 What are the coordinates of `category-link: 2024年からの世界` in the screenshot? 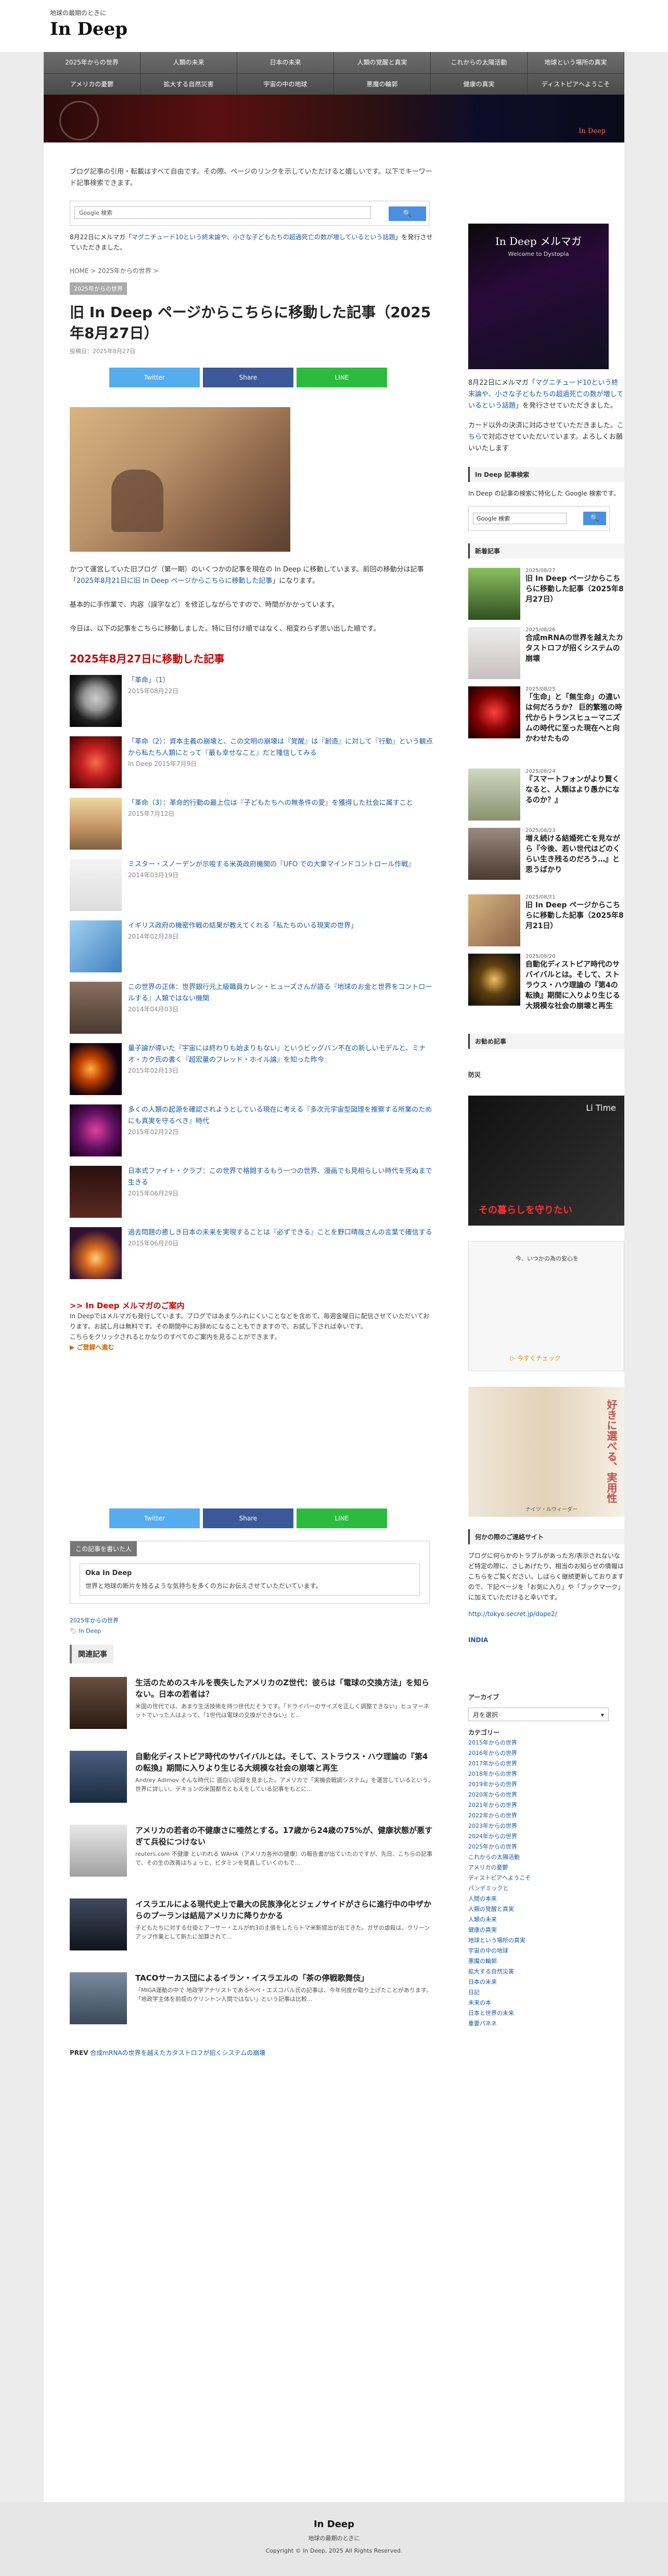 It's located at (546, 1836).